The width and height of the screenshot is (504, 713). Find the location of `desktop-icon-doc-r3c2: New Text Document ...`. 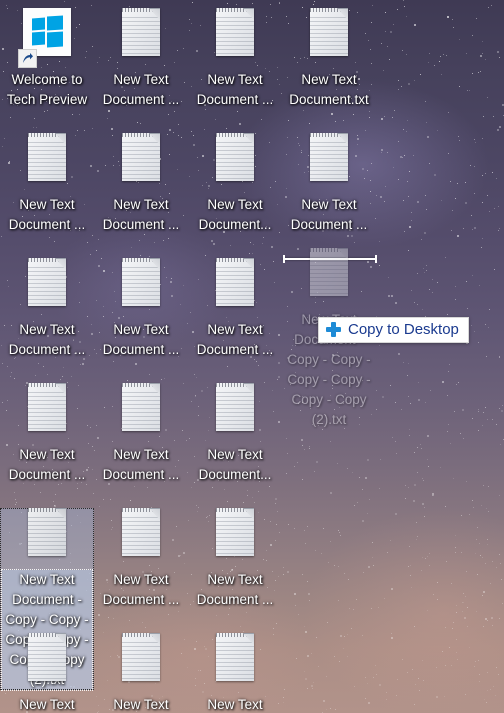

desktop-icon-doc-r3c2: New Text Document ... is located at coordinates (141, 309).